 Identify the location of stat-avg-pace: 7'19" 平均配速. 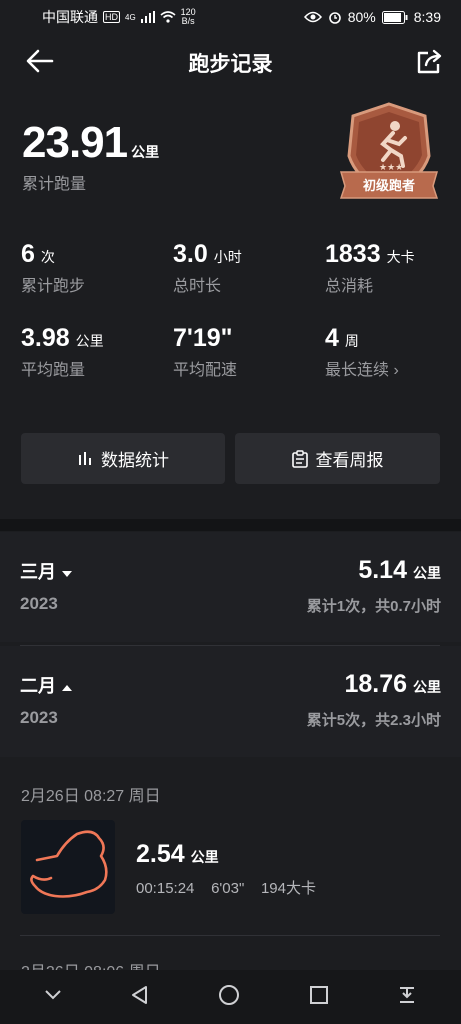
(205, 351).